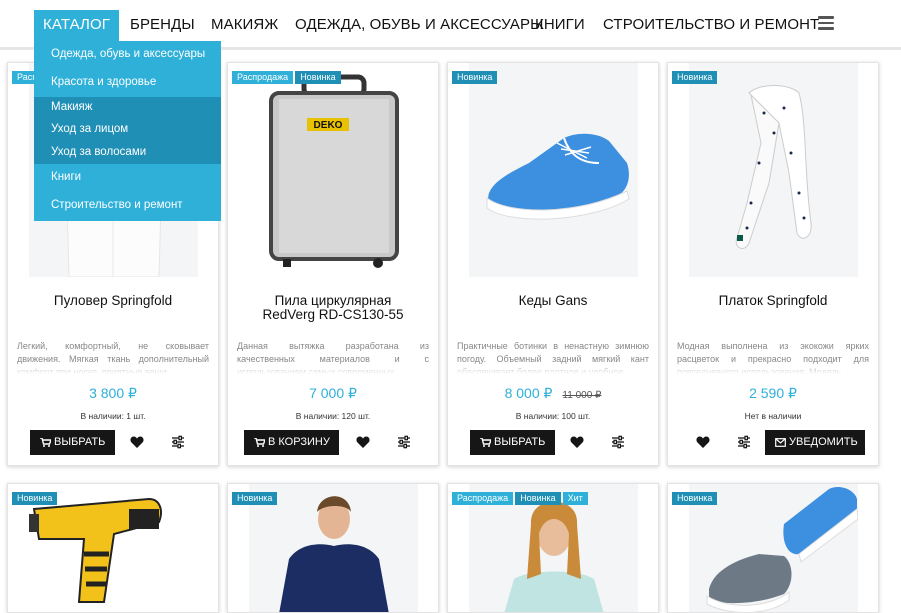  Describe the element at coordinates (98, 152) in the screenshot. I see `dropdown-item-hair-care: Уход за волосами` at that location.